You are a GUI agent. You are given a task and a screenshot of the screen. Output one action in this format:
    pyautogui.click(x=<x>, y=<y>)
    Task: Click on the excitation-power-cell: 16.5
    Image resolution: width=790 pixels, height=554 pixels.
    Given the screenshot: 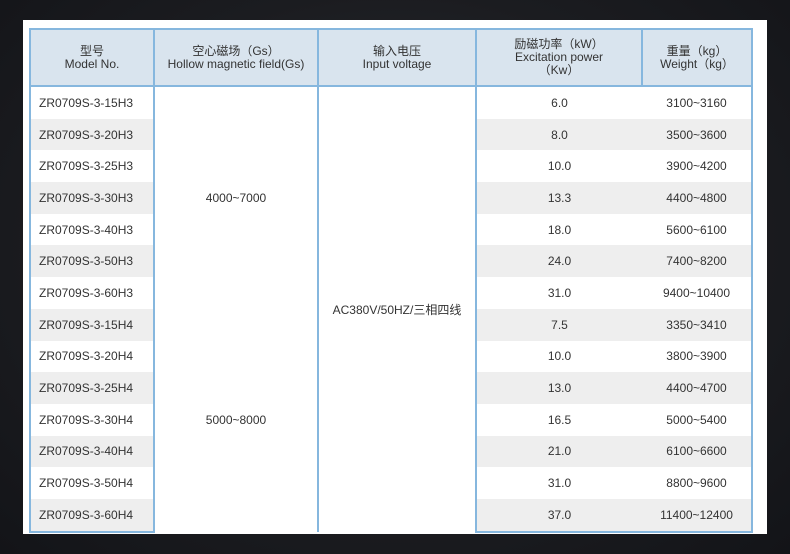 What is the action you would take?
    pyautogui.click(x=559, y=419)
    